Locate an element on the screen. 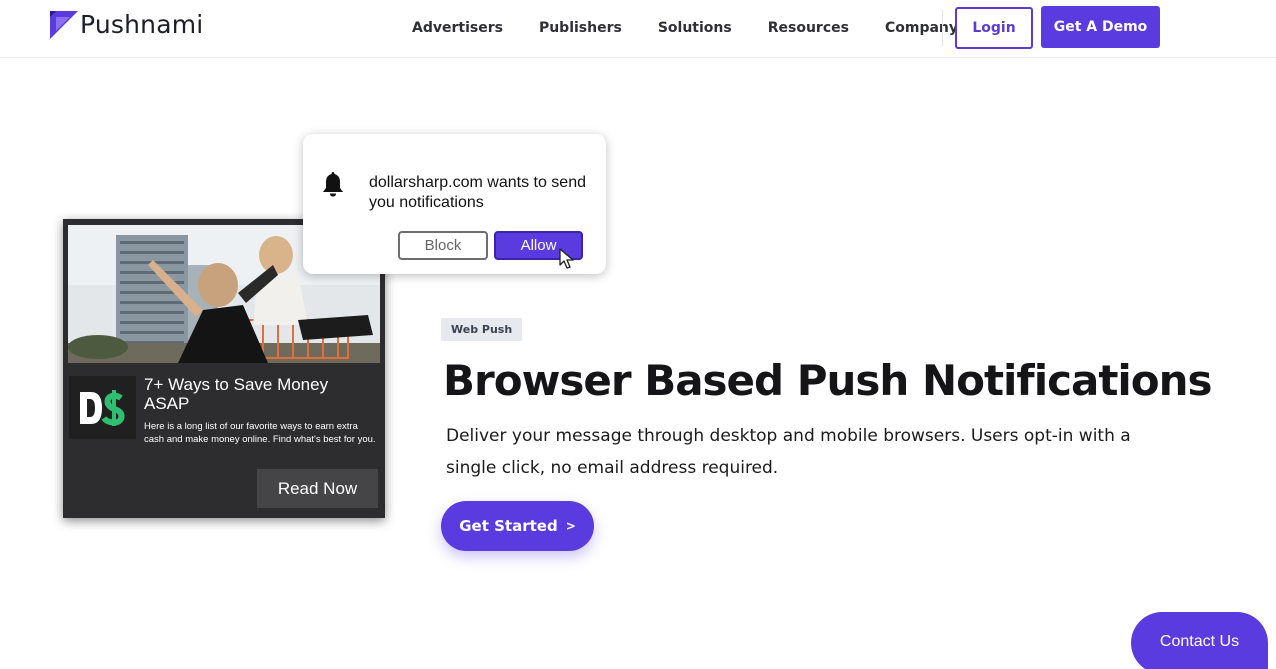 The image size is (1276, 669). brand-name: Pushnami is located at coordinates (142, 24).